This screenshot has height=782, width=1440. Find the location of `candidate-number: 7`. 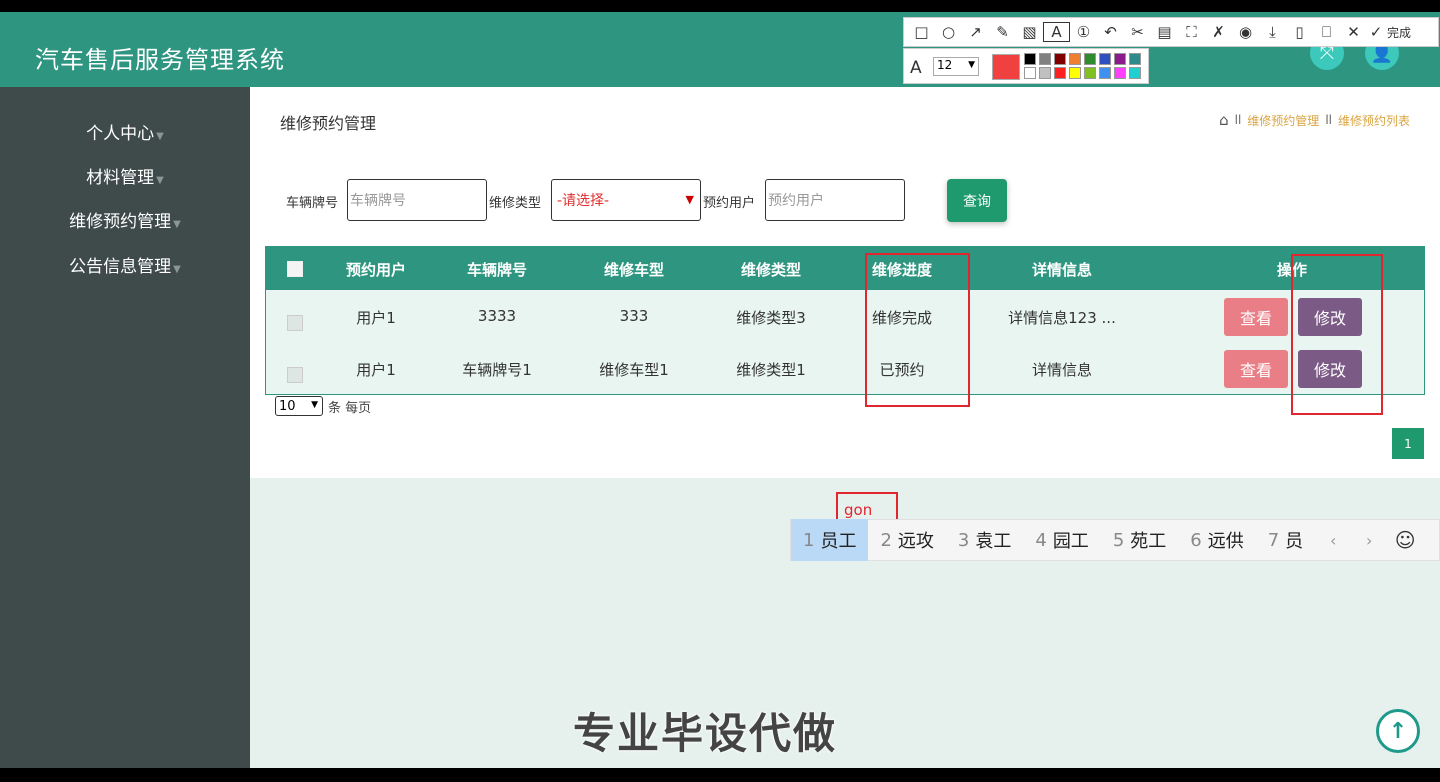

candidate-number: 7 is located at coordinates (1273, 540).